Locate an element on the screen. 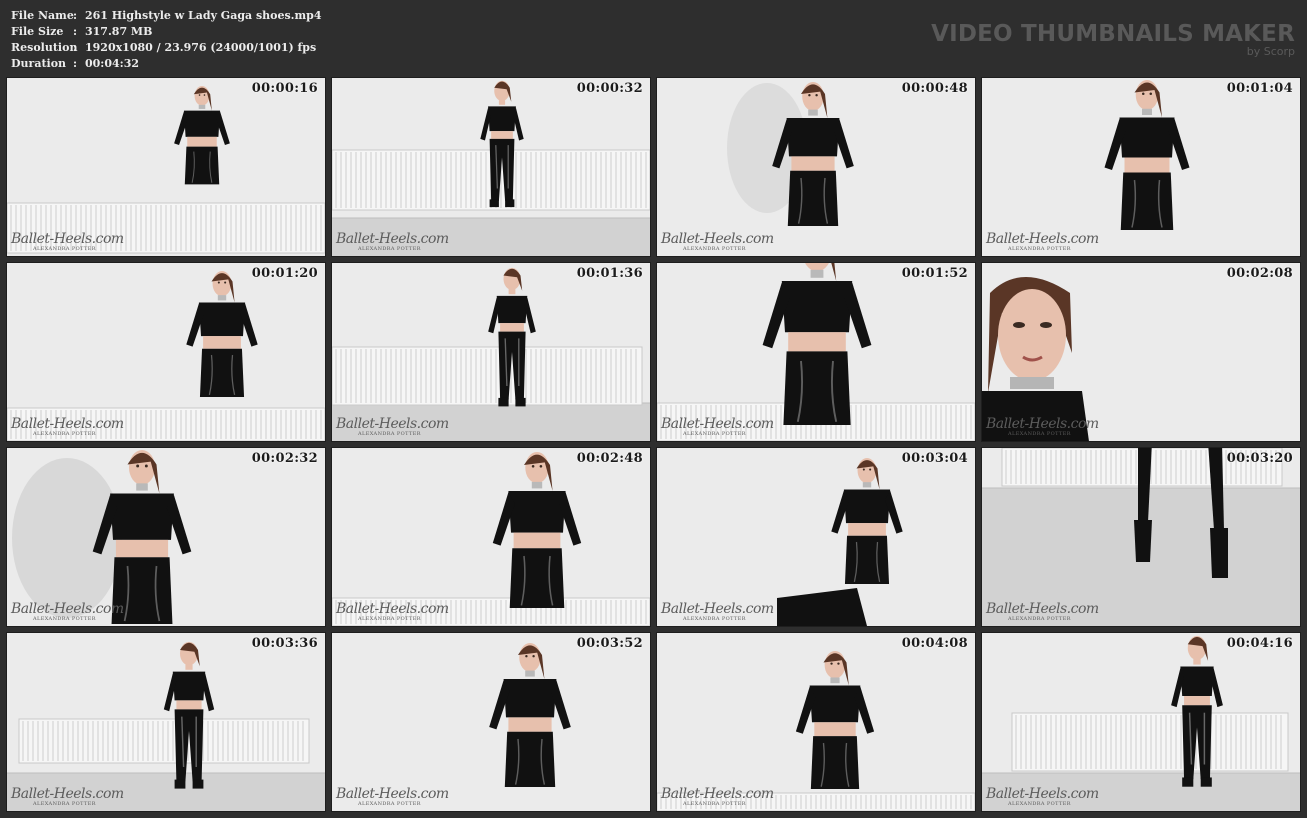 This screenshot has height=818, width=1307. file-info-row: Duration : 00:04:32 is located at coordinates (166, 64).